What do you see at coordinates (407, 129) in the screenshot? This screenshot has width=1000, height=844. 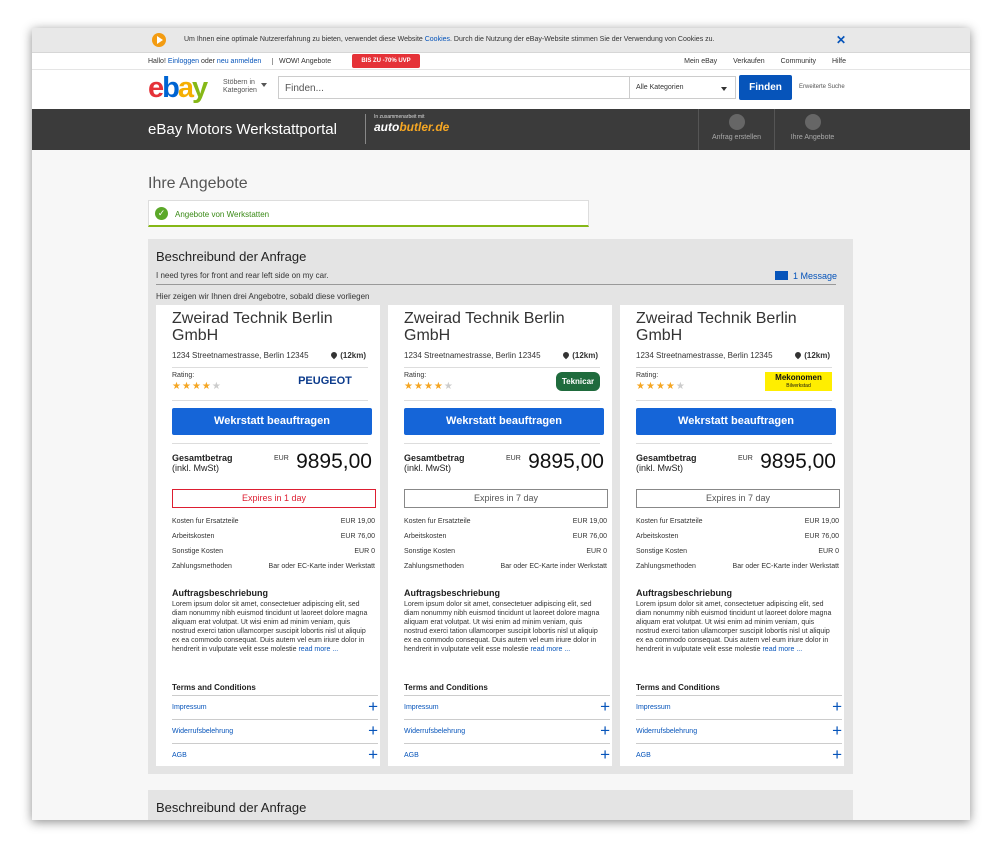 I see `autobutler-logo: In zusammenarbeit mit autobutler.de` at bounding box center [407, 129].